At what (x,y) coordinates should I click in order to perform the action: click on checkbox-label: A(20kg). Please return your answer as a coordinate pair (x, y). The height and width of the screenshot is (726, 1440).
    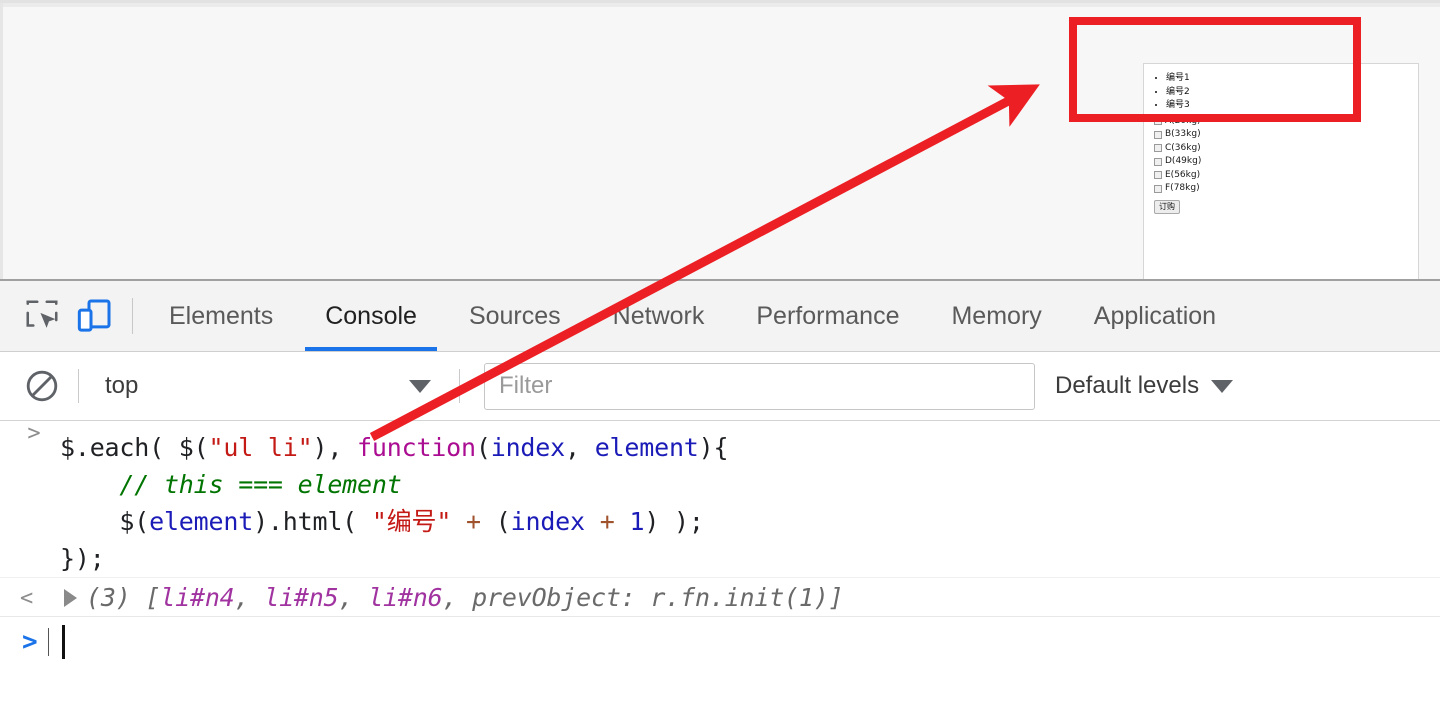
    Looking at the image, I should click on (1183, 120).